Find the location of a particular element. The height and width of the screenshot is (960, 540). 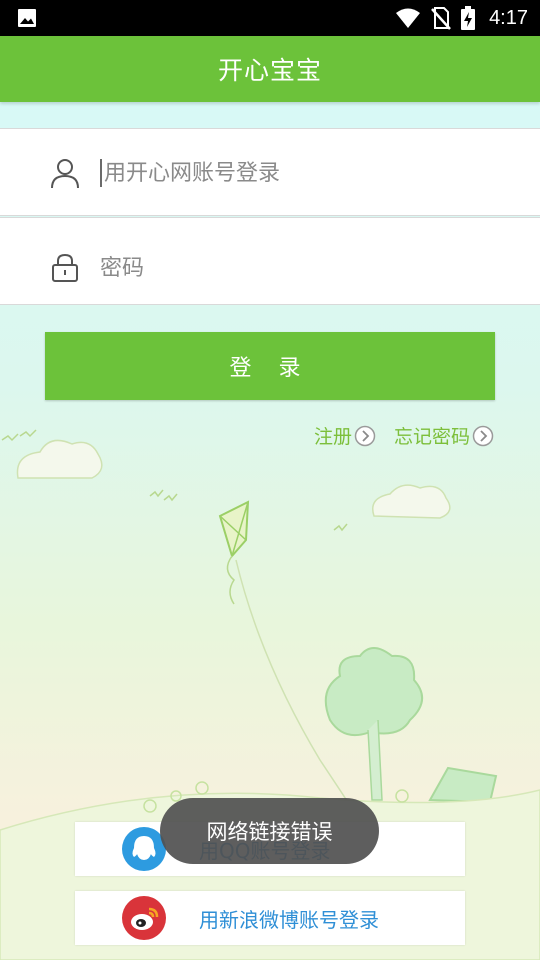

register-link: 注册 is located at coordinates (345, 435).